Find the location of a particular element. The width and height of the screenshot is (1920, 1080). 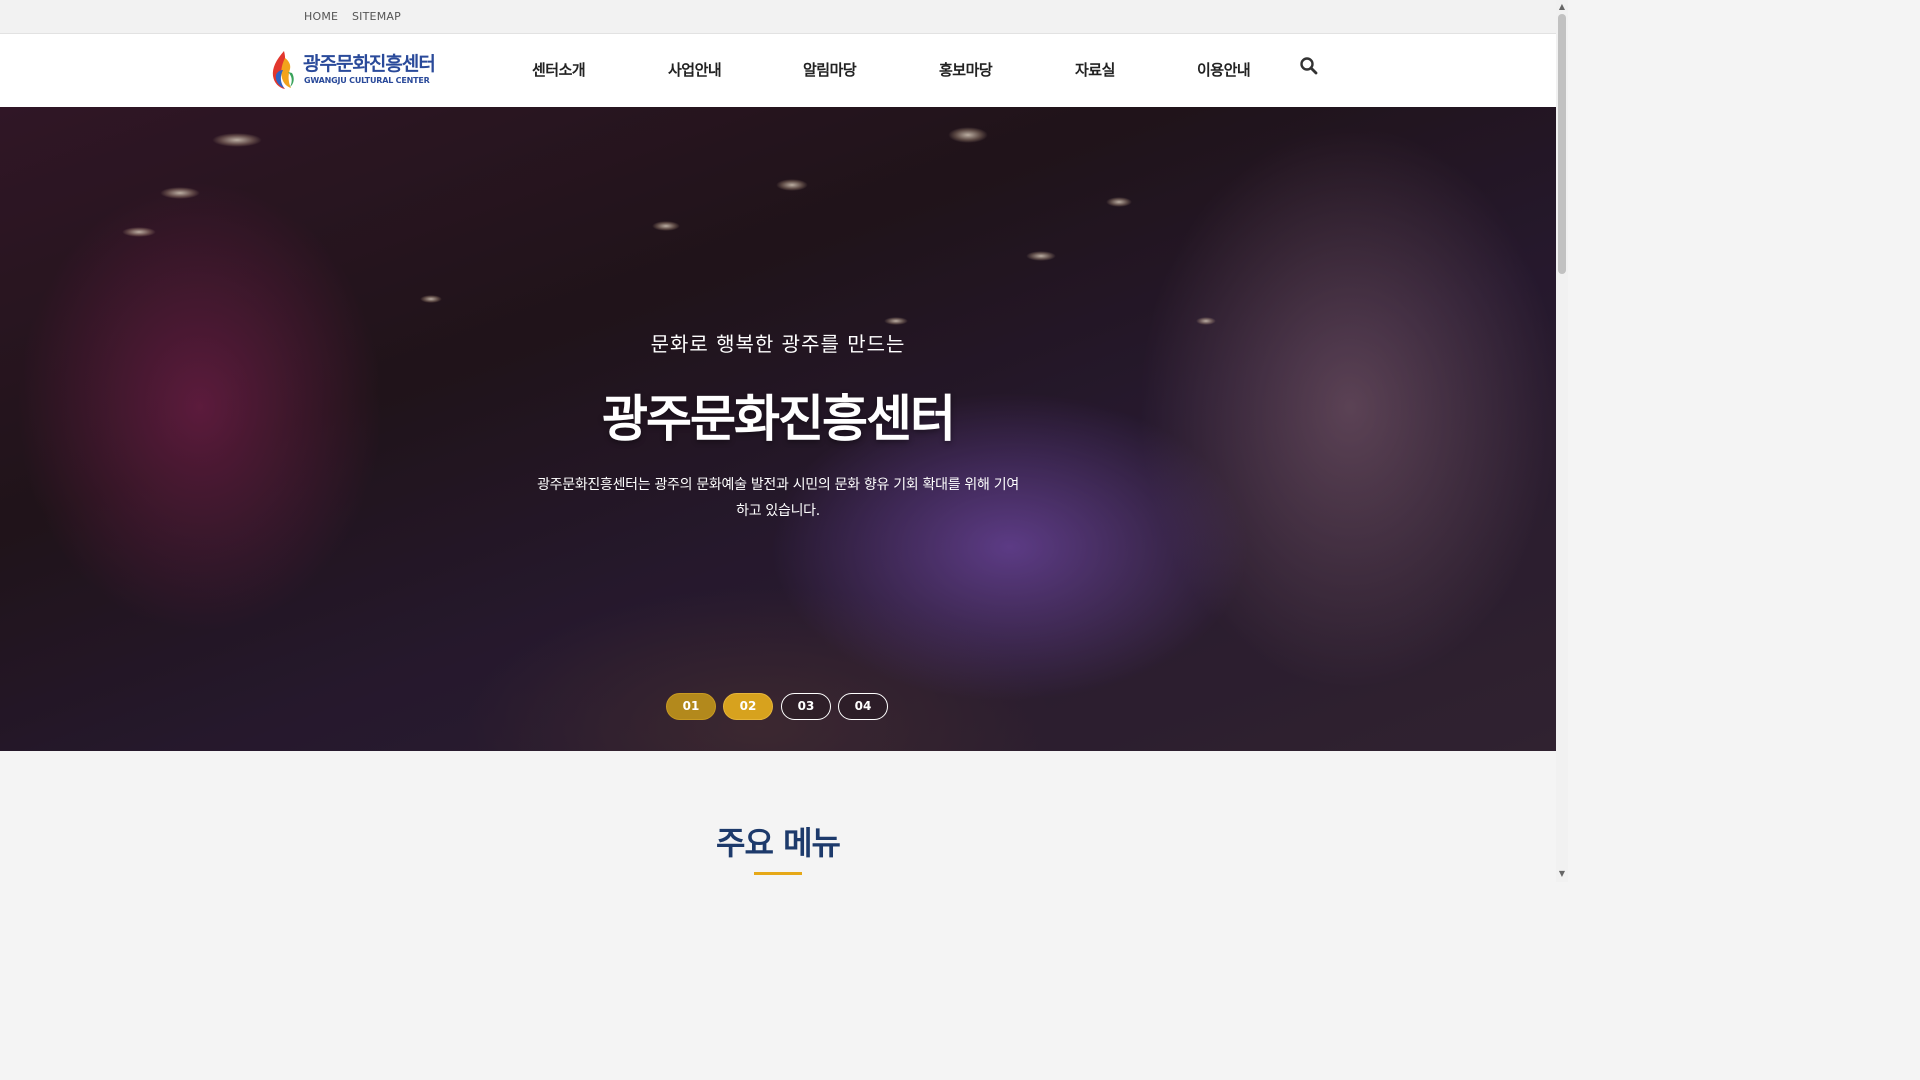

search-icon is located at coordinates (1309, 66).